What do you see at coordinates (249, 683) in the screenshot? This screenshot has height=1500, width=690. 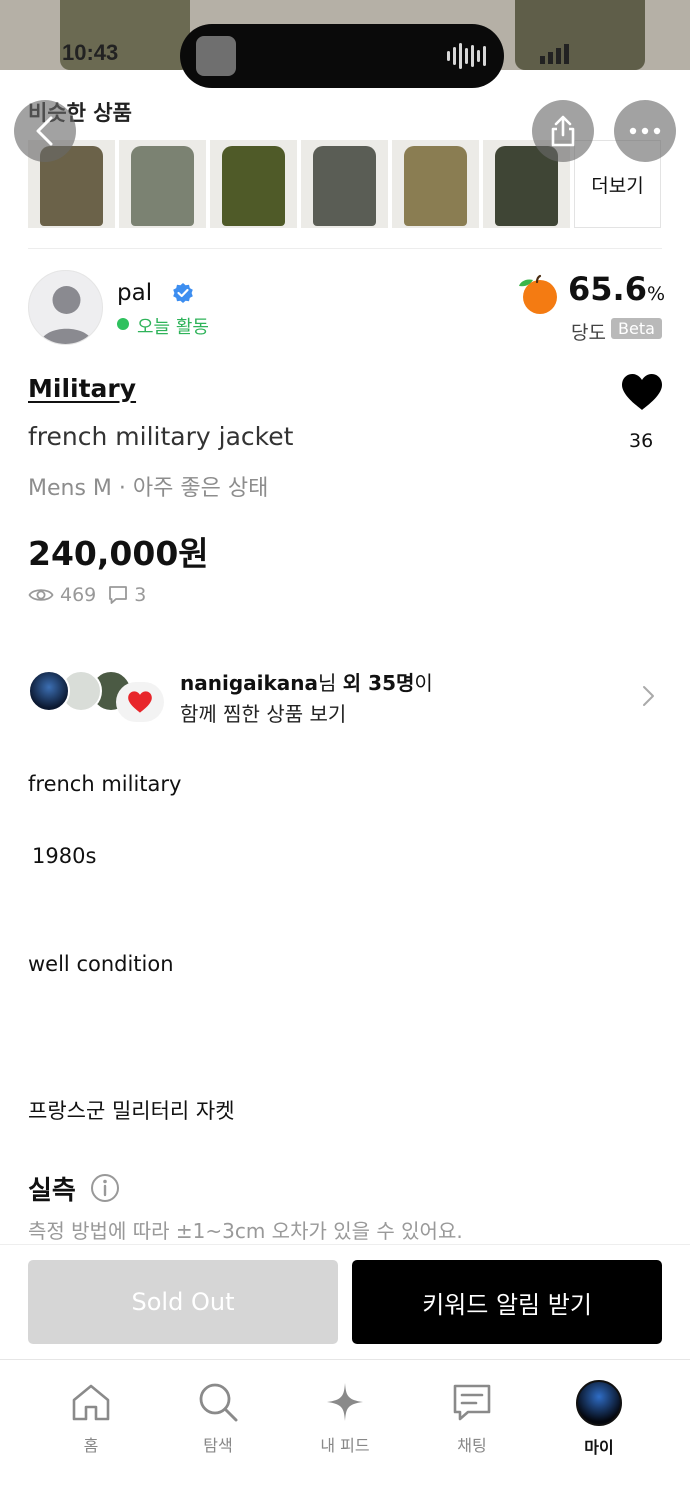 I see `liker-username: nanigaikana` at bounding box center [249, 683].